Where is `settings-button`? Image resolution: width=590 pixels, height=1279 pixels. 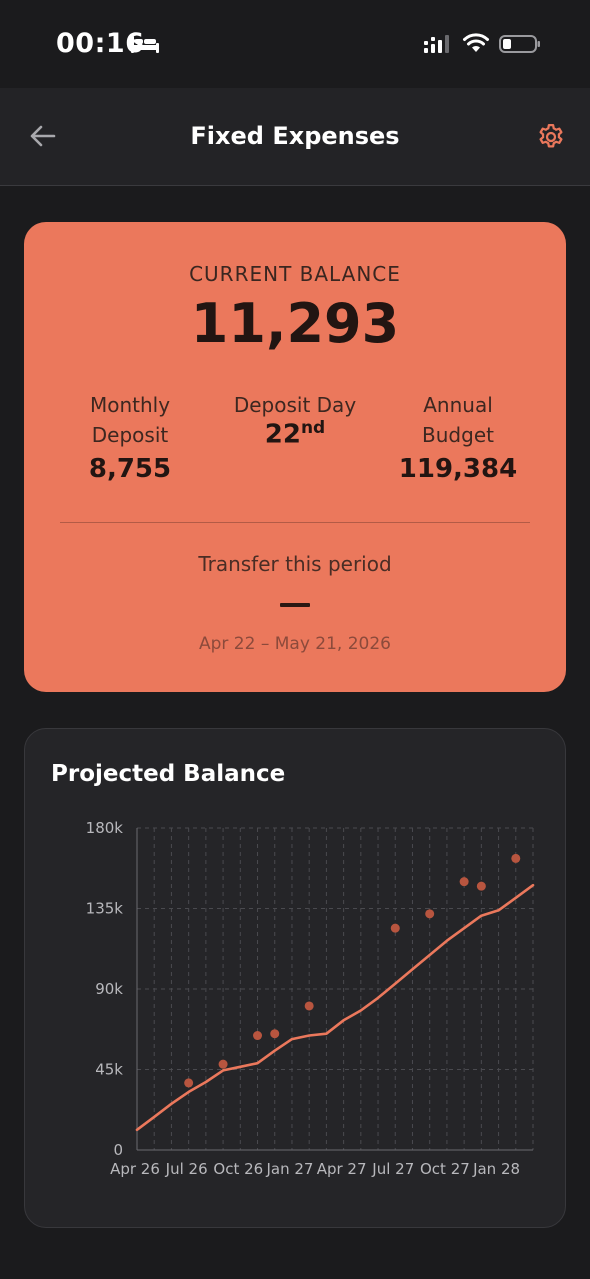
settings-button is located at coordinates (551, 137).